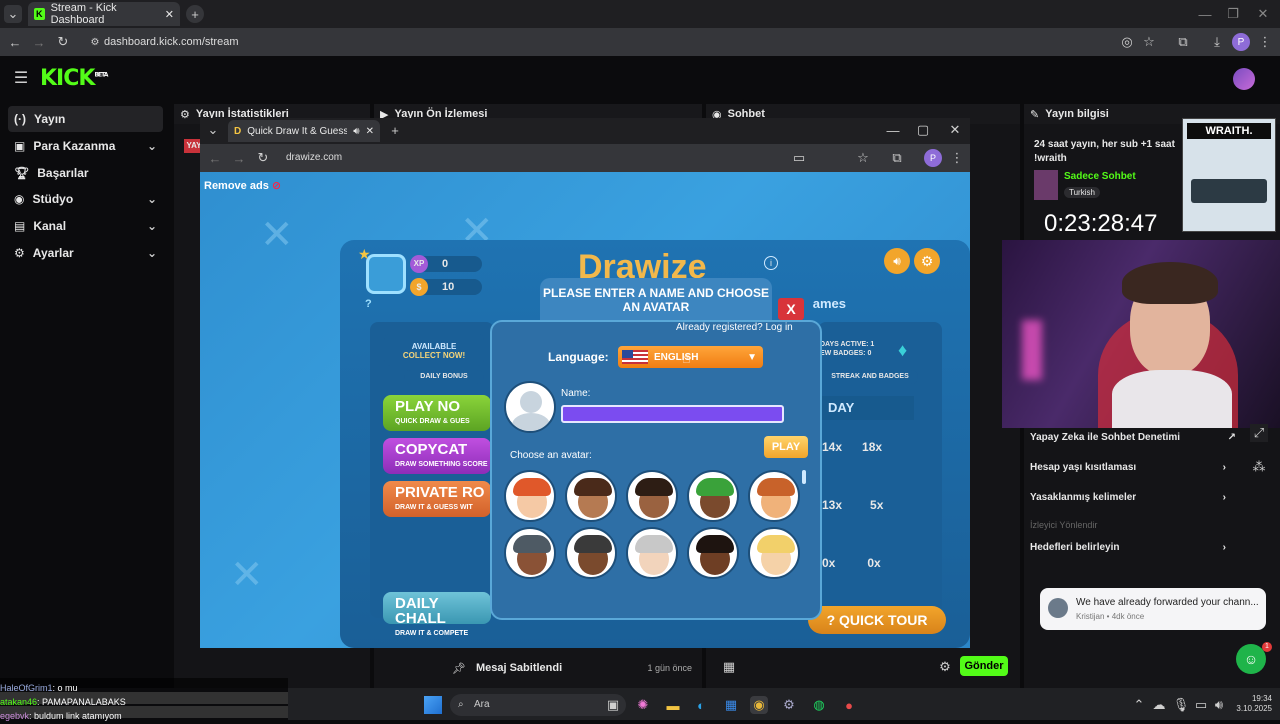 The image size is (1280, 724). What do you see at coordinates (1133, 437) in the screenshot?
I see `setting-ai-moderation: Yapay Zeka ile Sohbet Denetimi ↗` at bounding box center [1133, 437].